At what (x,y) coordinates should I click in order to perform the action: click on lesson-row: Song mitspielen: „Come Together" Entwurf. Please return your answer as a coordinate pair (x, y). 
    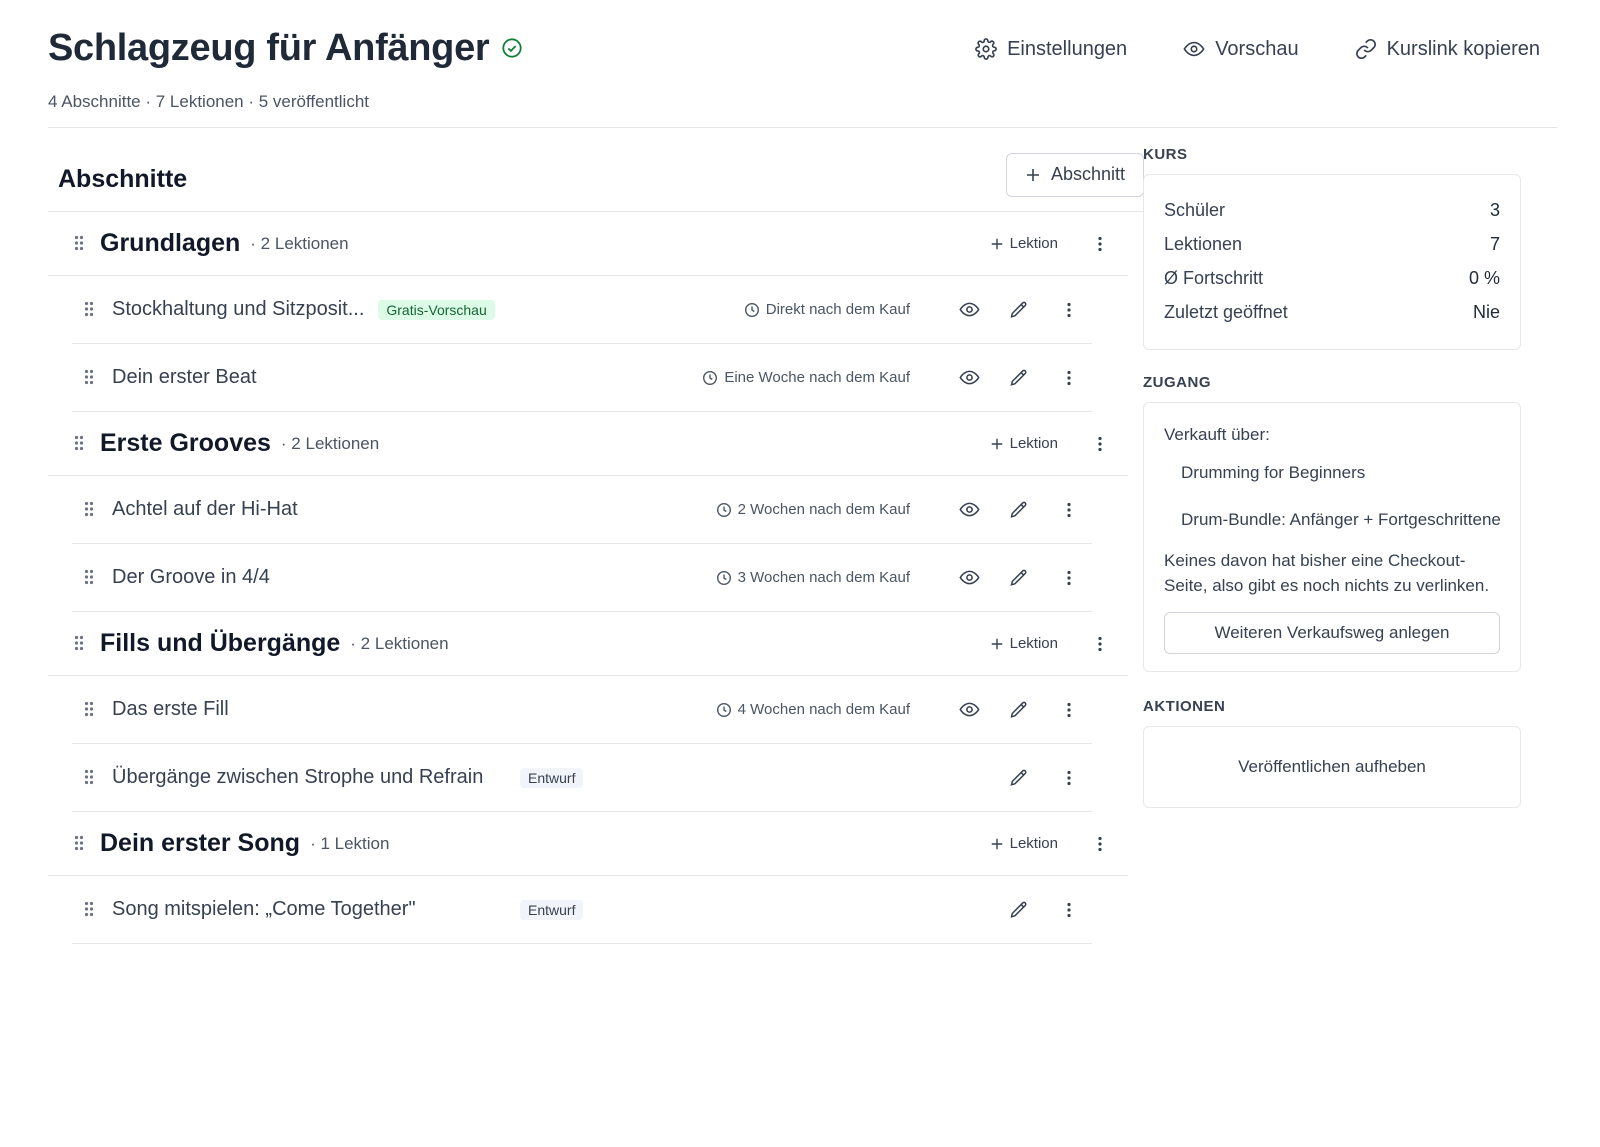
    Looking at the image, I should click on (582, 910).